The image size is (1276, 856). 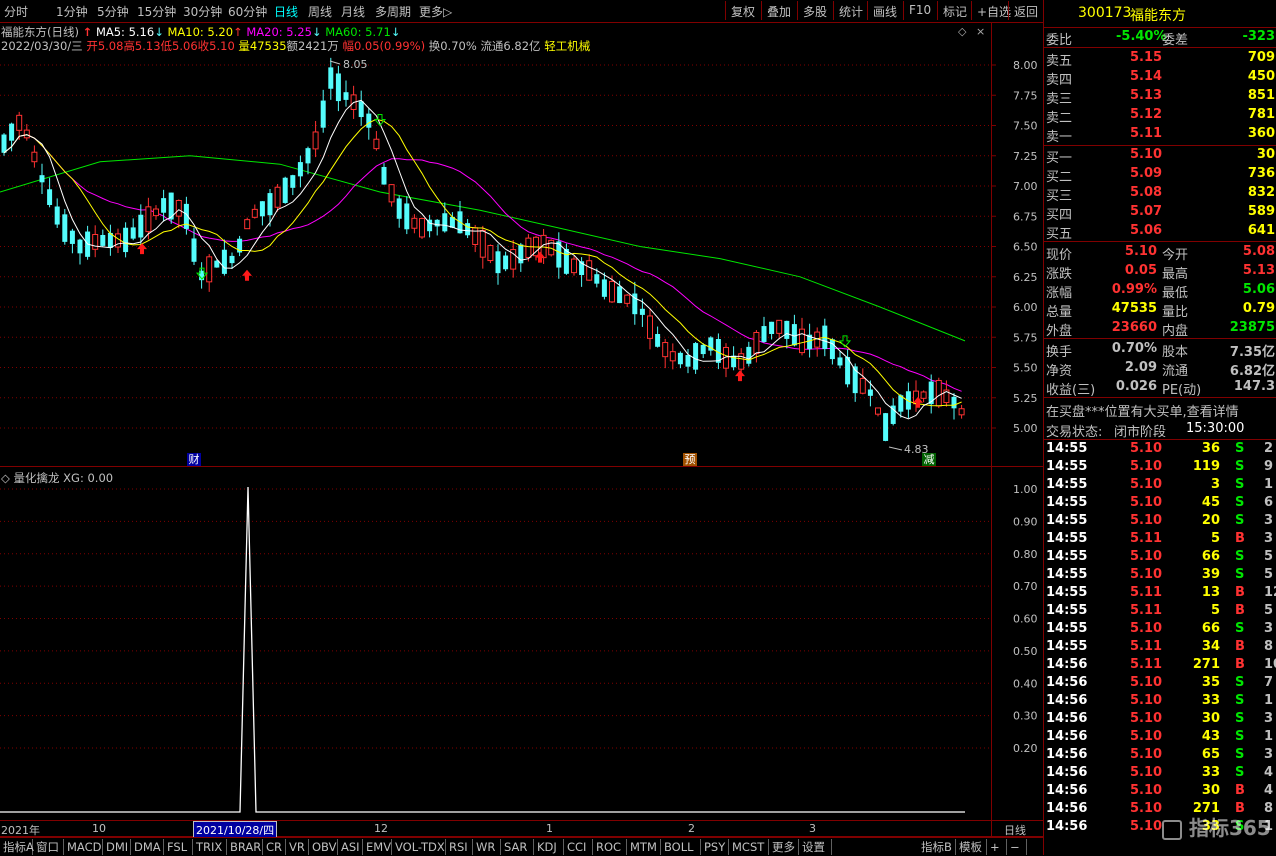 What do you see at coordinates (1067, 592) in the screenshot?
I see `tick-time: 14:55` at bounding box center [1067, 592].